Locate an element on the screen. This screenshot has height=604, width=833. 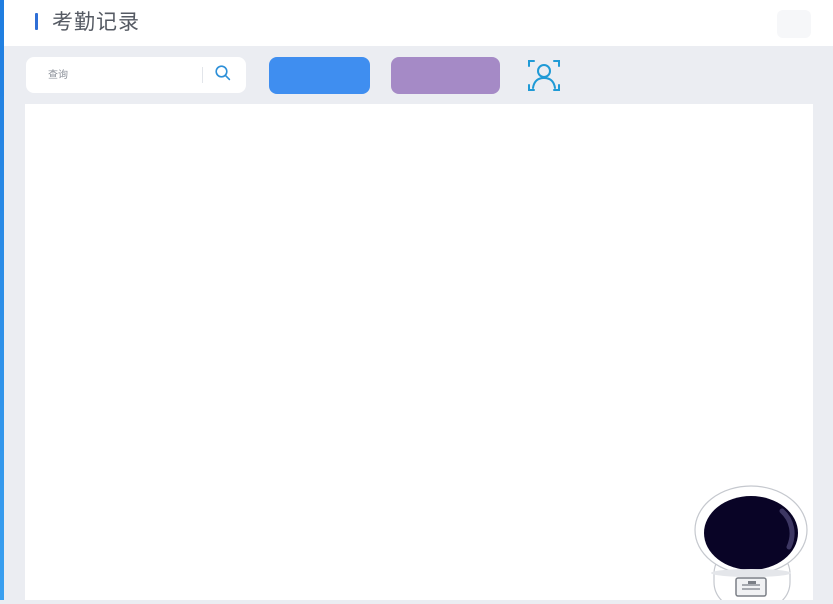
face-scan-icon is located at coordinates (544, 79).